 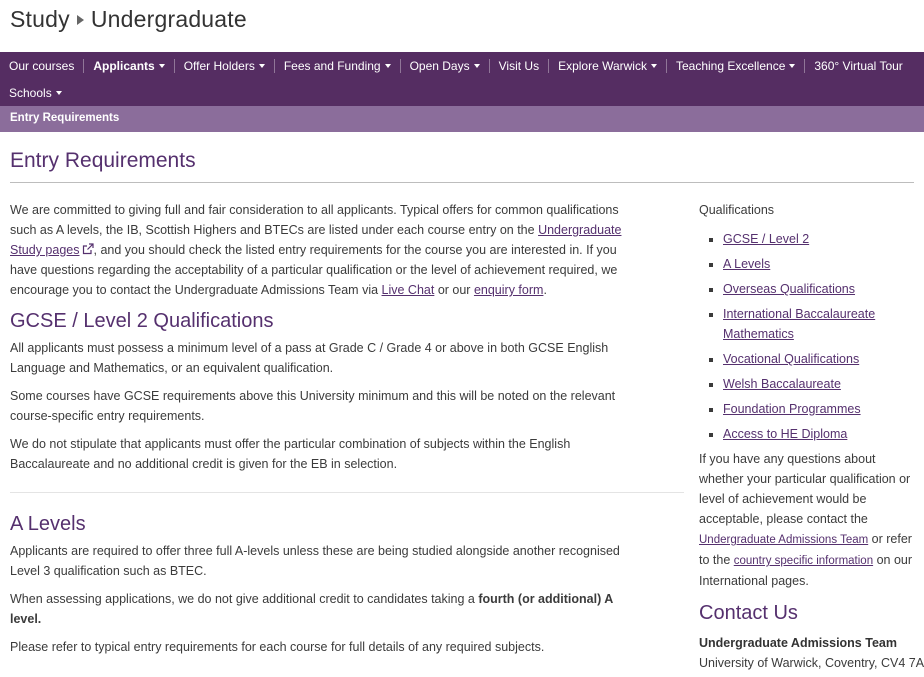 What do you see at coordinates (730, 65) in the screenshot?
I see `nav-item-label: Teaching Excellence` at bounding box center [730, 65].